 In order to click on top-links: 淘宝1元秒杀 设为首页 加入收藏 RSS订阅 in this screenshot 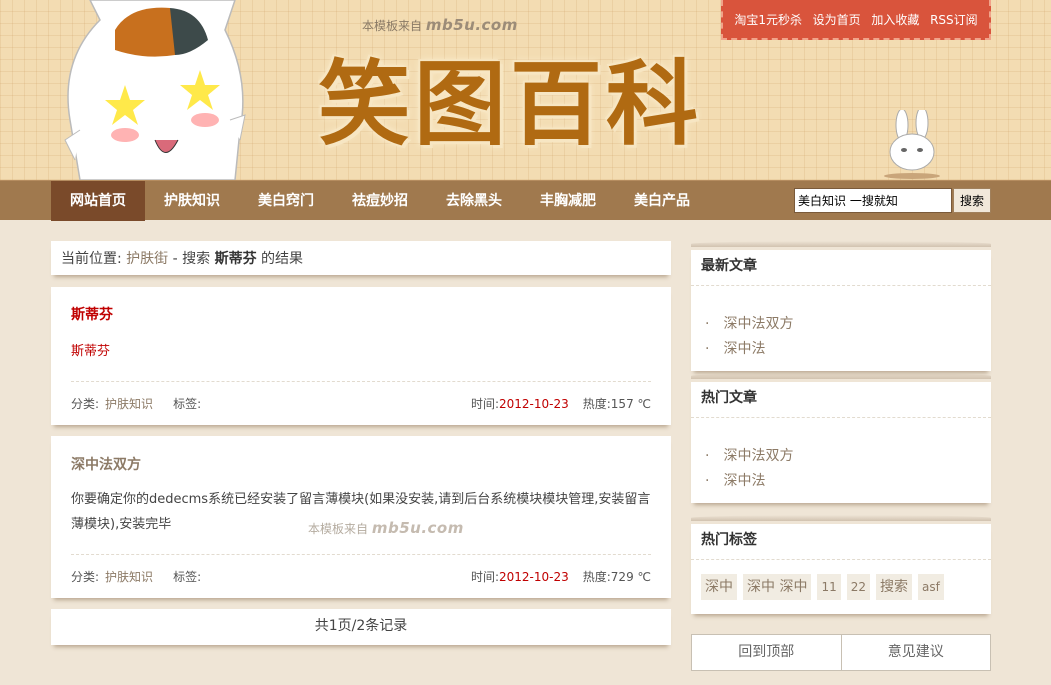, I will do `click(856, 20)`.